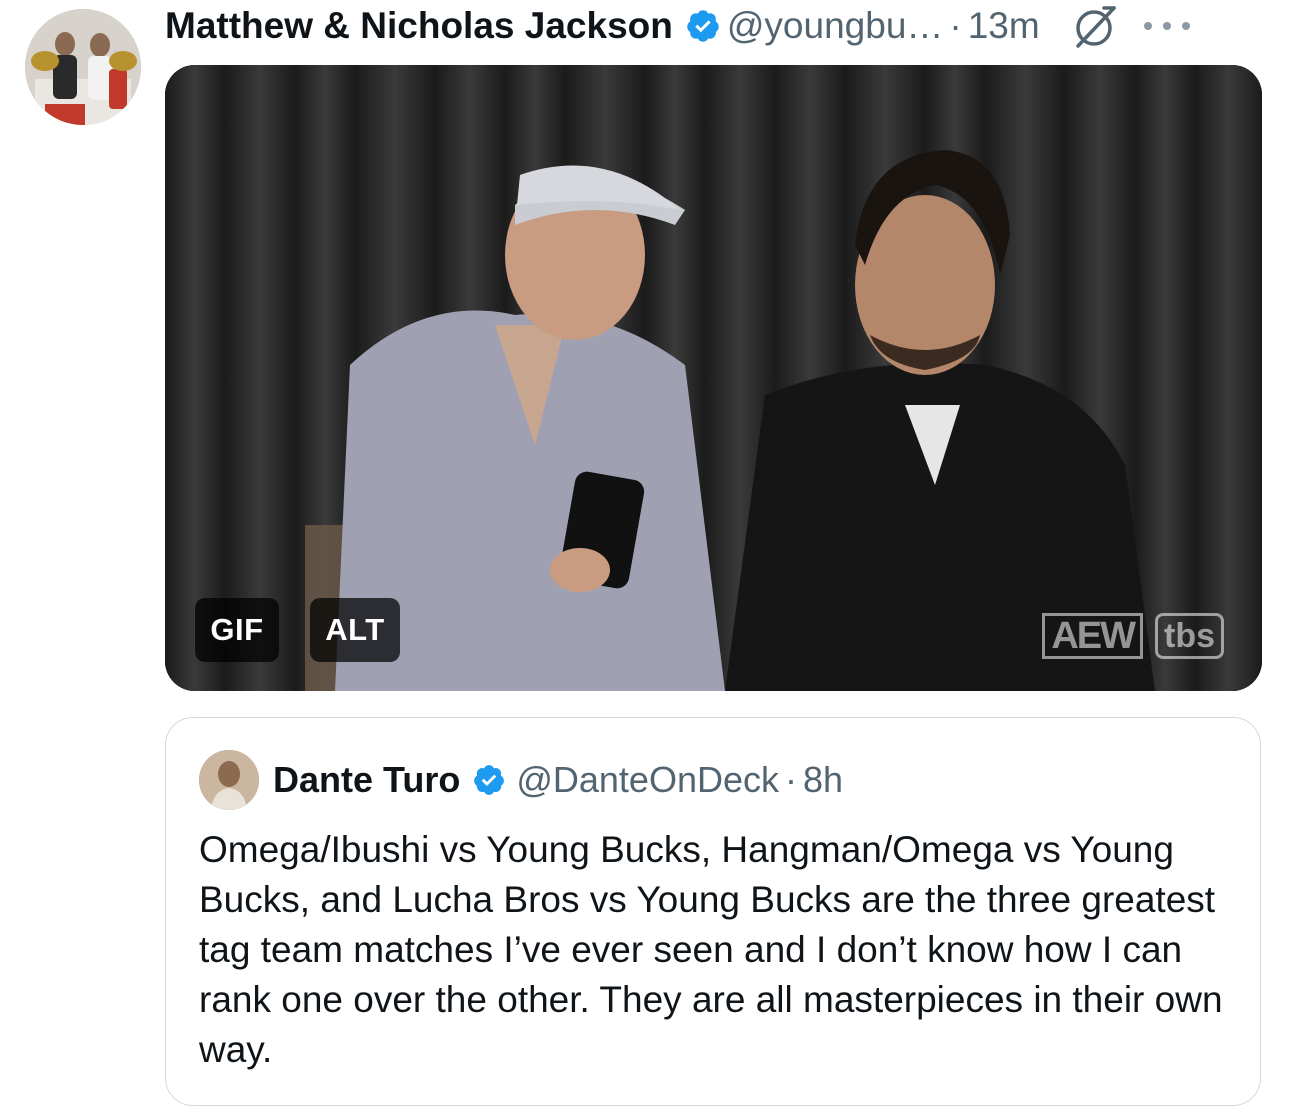 Image resolution: width=1290 pixels, height=1118 pixels. I want to click on quoted-avatar-image, so click(229, 780).